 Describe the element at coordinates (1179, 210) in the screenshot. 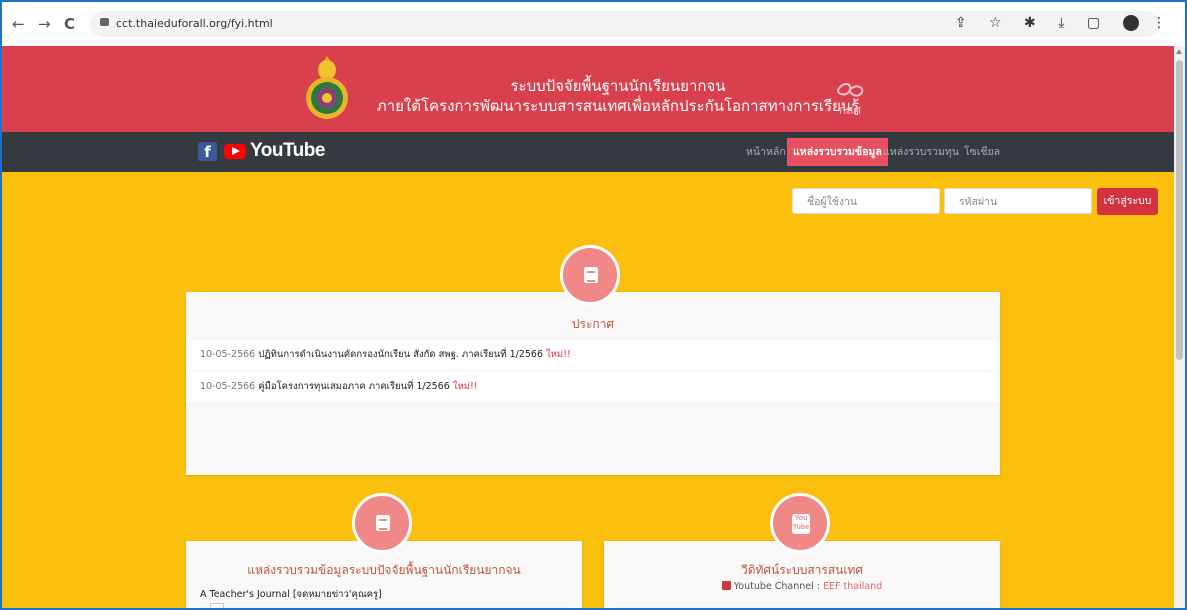

I see `scrollbar-thumb` at that location.